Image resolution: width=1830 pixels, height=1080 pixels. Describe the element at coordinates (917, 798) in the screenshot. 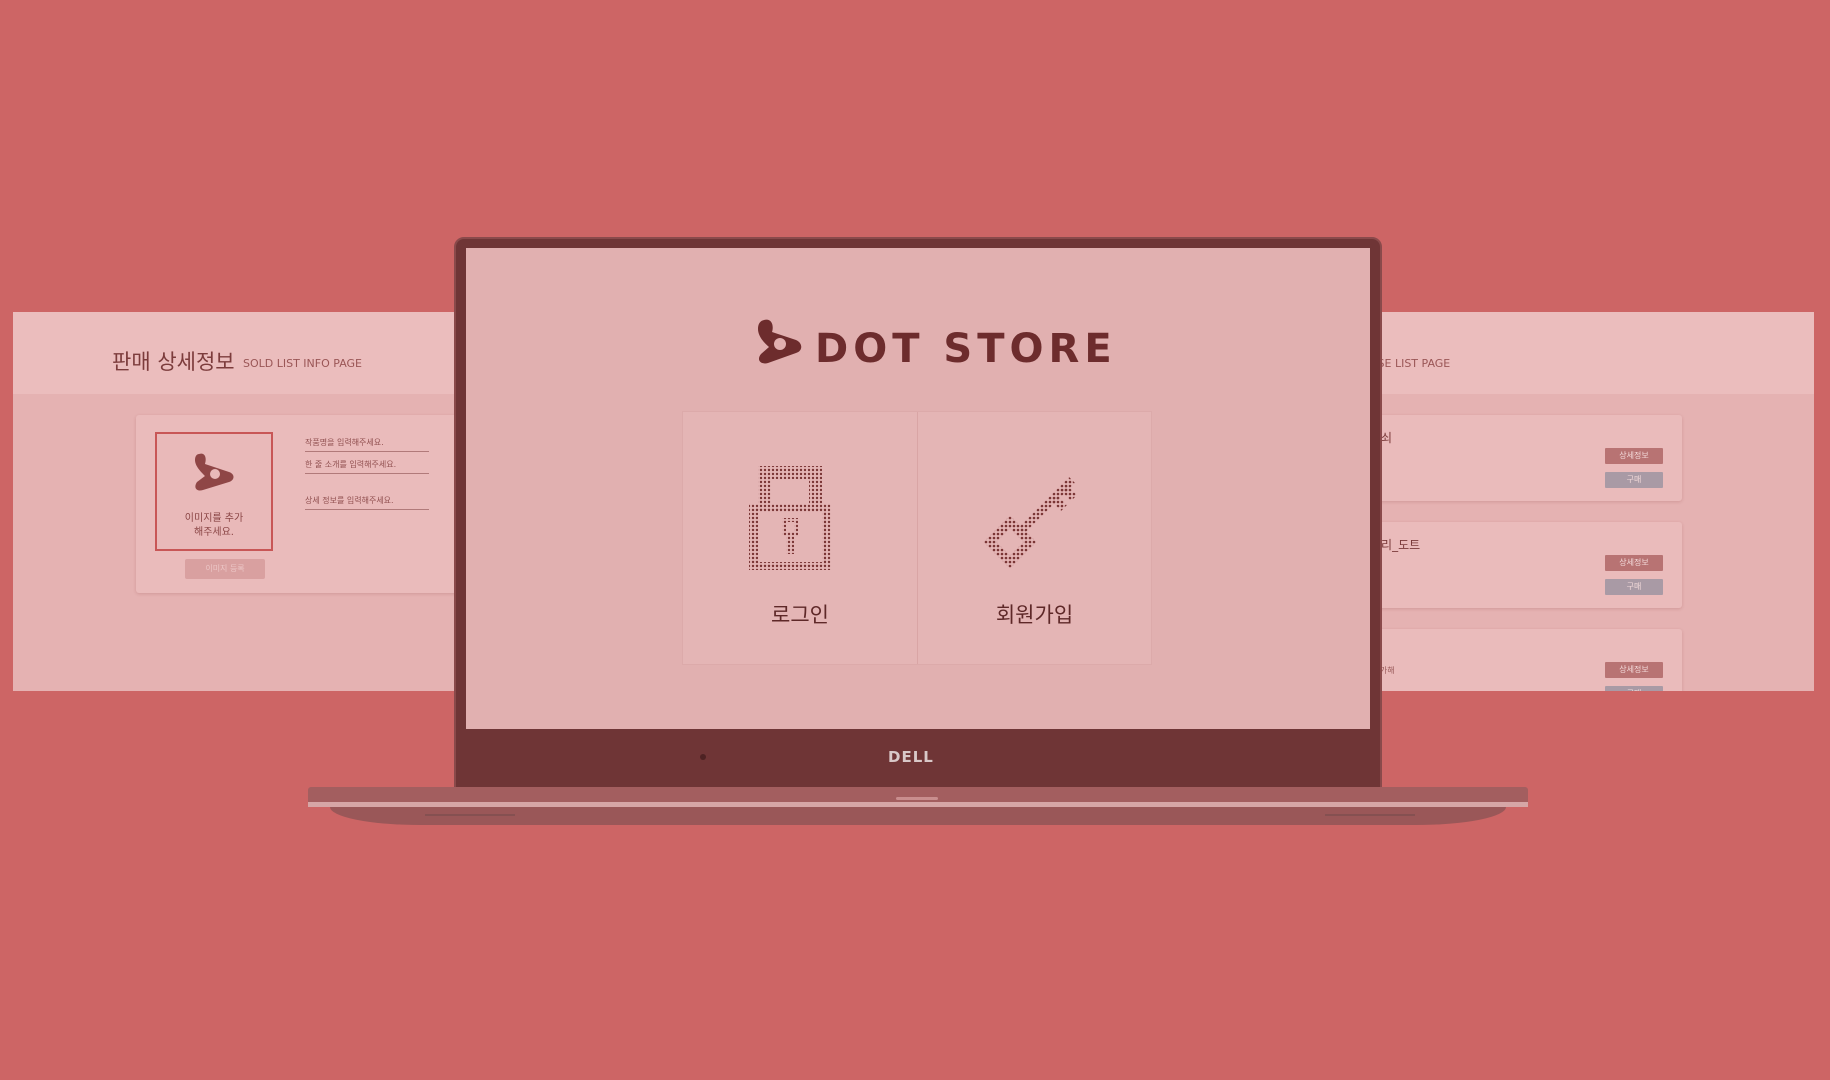

I see `laptop-notch` at that location.